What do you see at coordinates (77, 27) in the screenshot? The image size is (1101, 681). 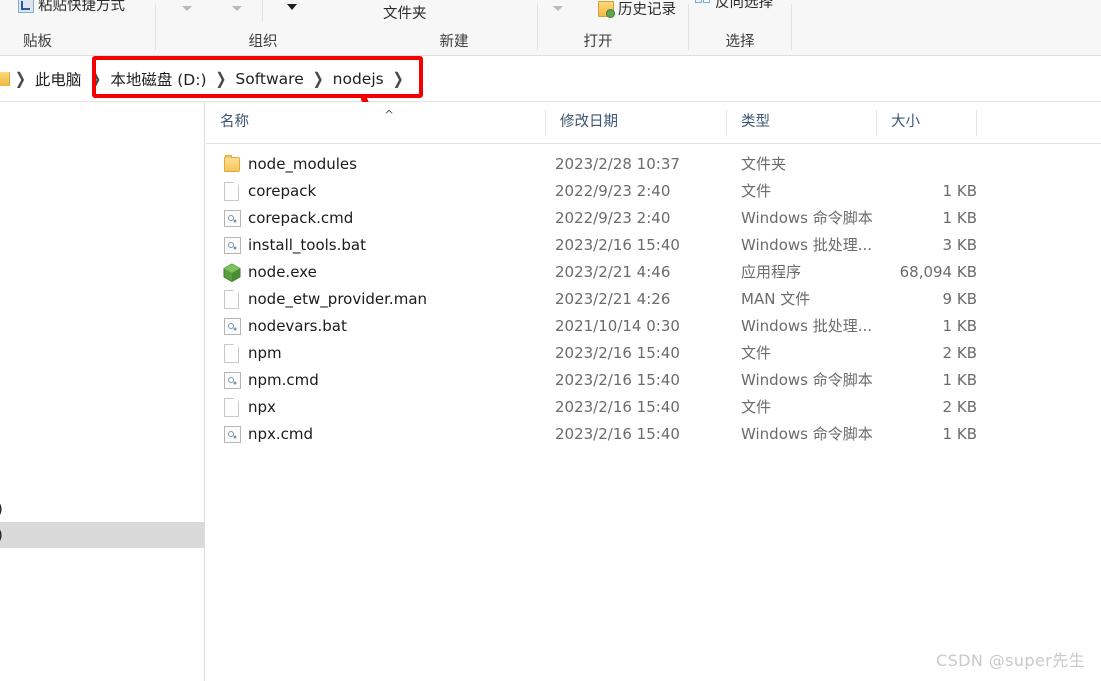 I see `ribbon-group-clipboard: 粘贴快捷方式 贴板` at bounding box center [77, 27].